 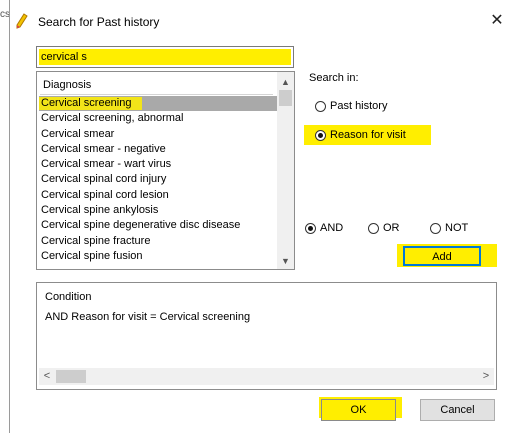 I want to click on radio-or-label: OR, so click(x=391, y=228).